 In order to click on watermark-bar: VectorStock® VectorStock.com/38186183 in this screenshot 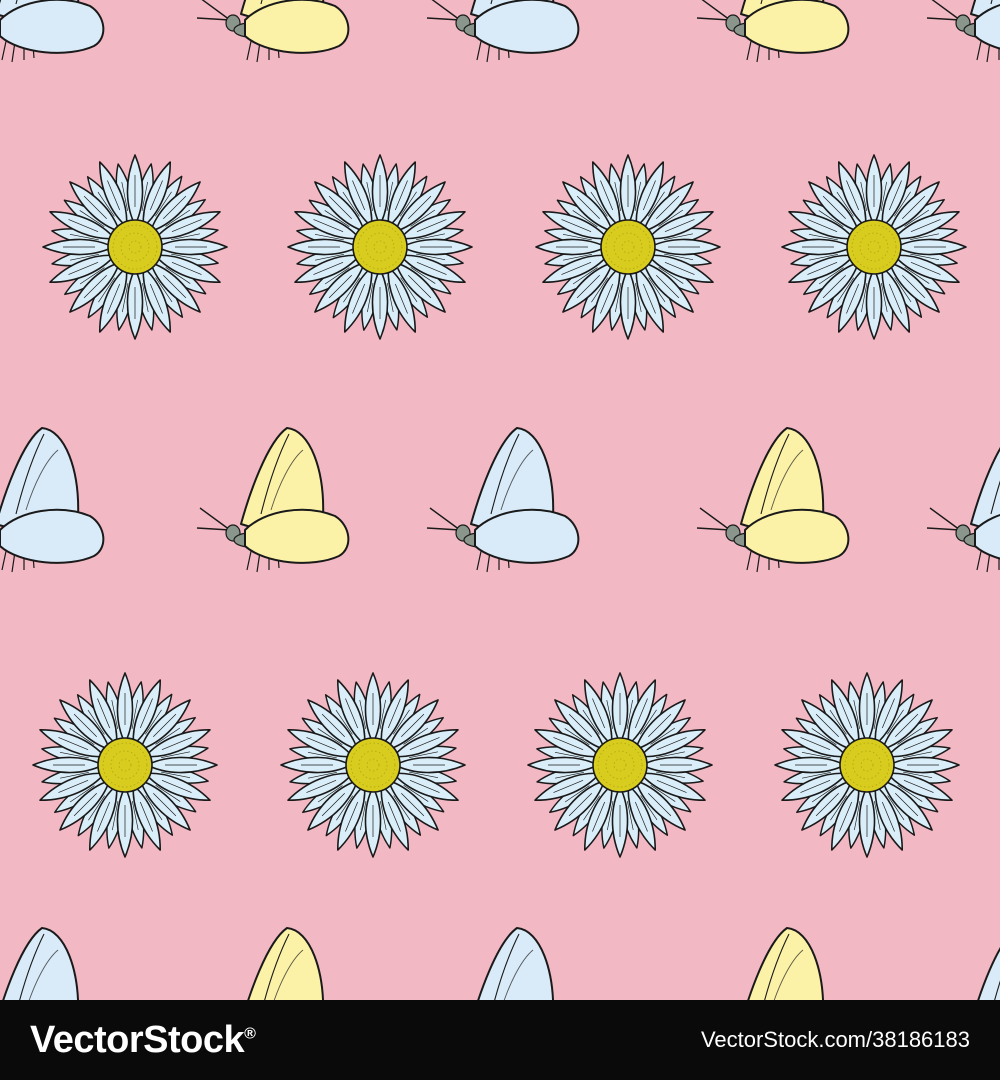, I will do `click(500, 1040)`.